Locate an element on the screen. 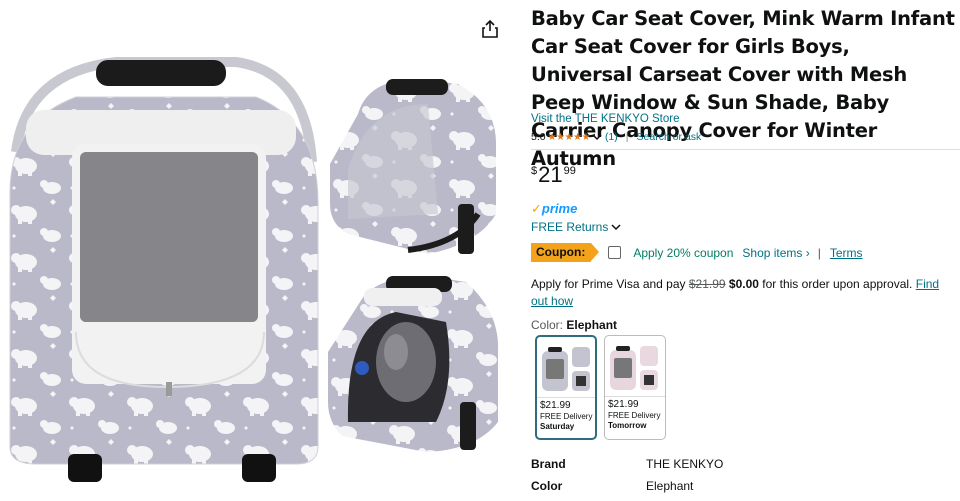  prime-label: prime is located at coordinates (559, 208).